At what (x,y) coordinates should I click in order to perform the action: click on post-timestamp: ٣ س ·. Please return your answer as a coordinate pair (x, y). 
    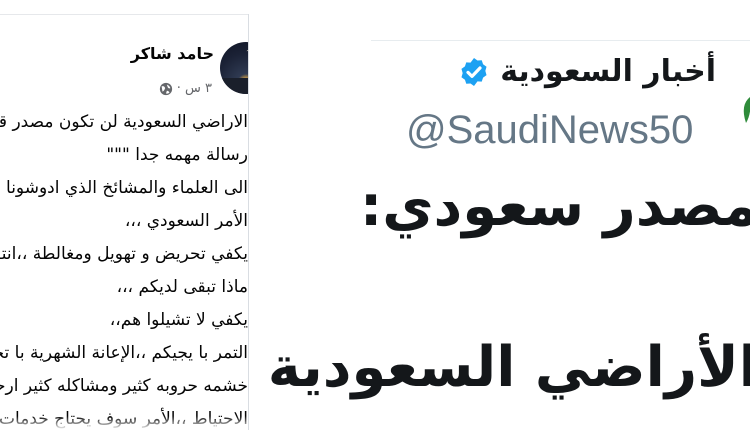
    Looking at the image, I should click on (194, 88).